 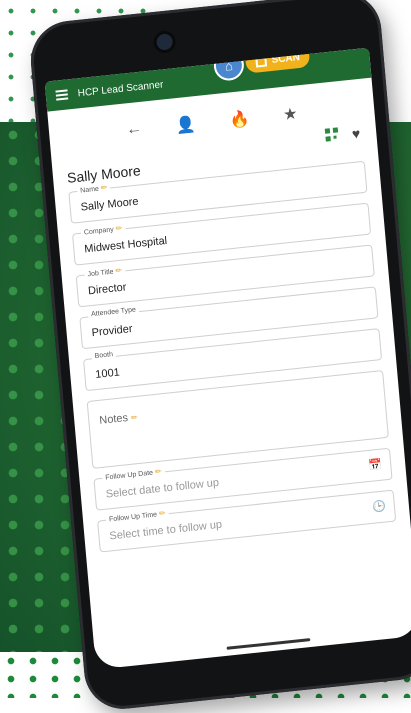 I want to click on home-indicator, so click(x=268, y=644).